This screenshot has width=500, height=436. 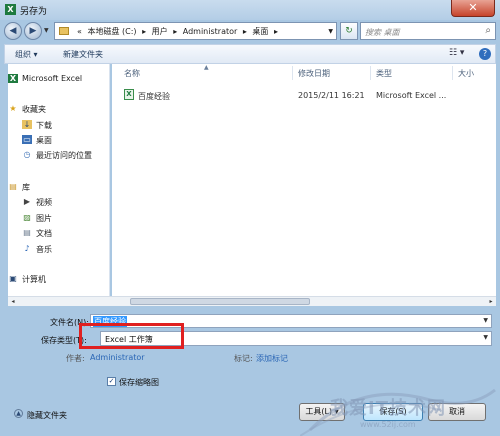 What do you see at coordinates (26, 54) in the screenshot?
I see `organize-button: 组织 ▾` at bounding box center [26, 54].